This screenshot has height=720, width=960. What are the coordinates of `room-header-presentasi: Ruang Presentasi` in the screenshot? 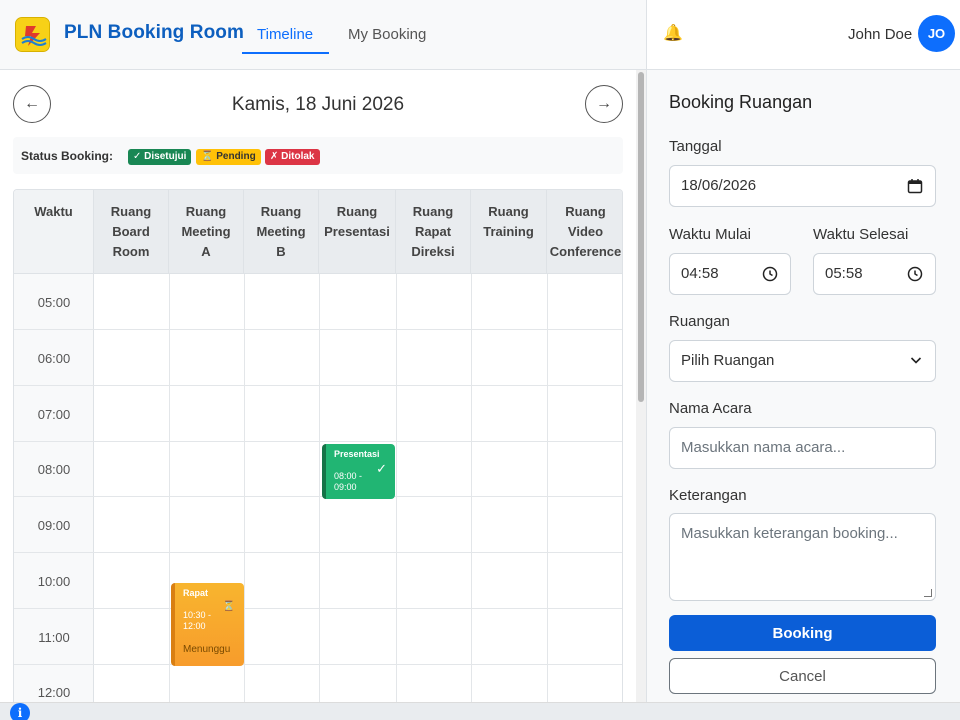 It's located at (357, 232).